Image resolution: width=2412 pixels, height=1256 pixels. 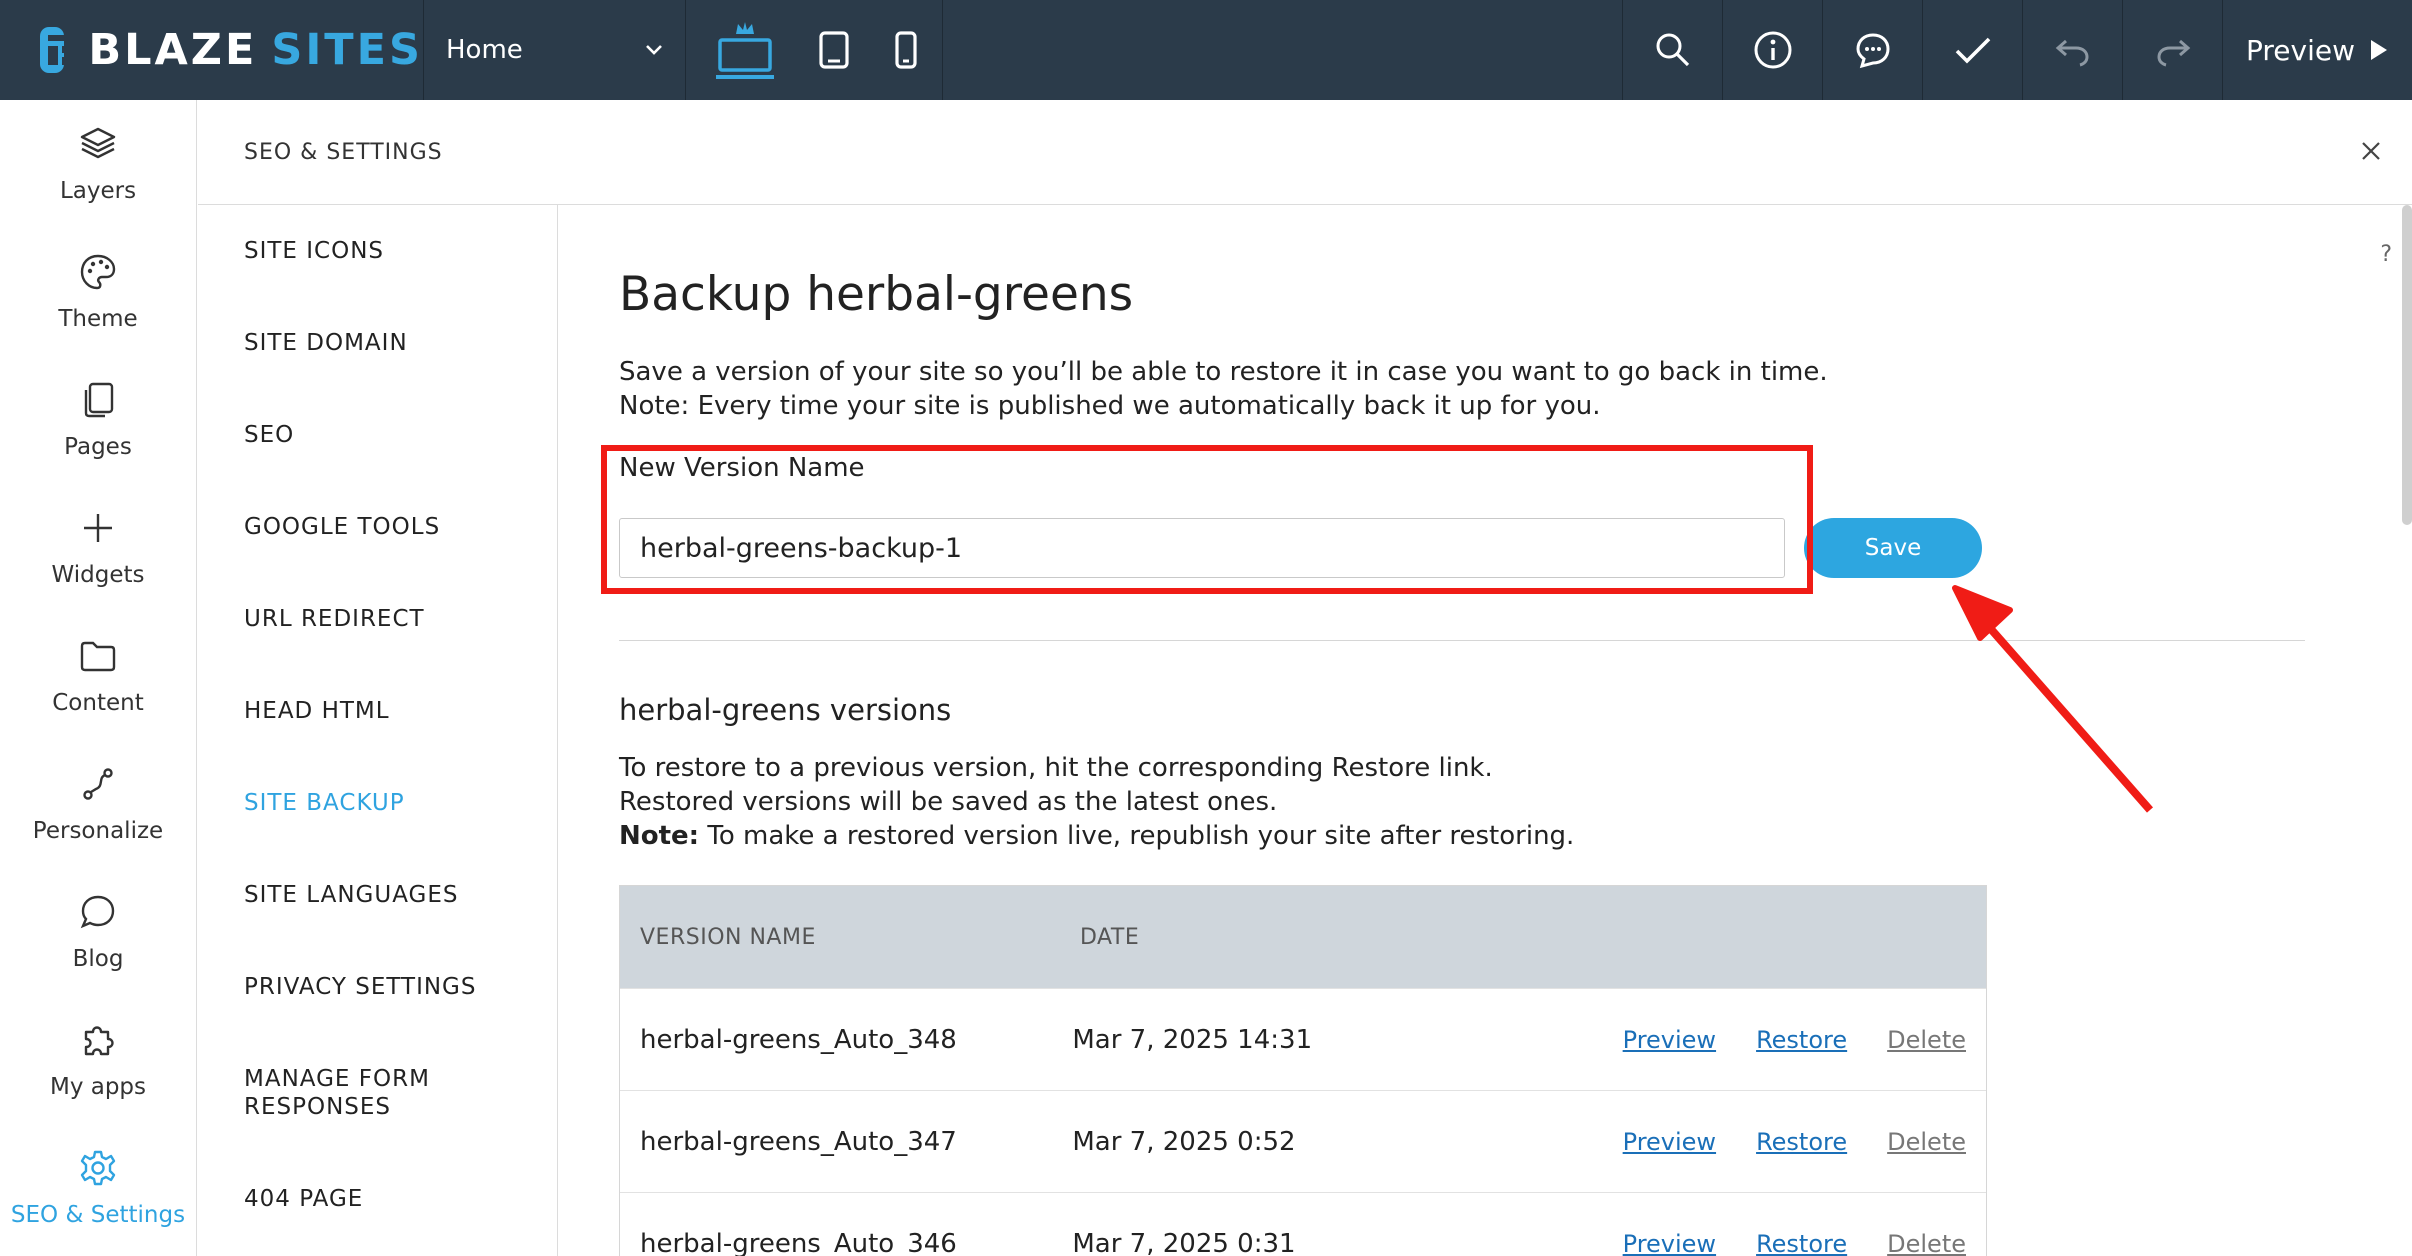 I want to click on desktop-icon, so click(x=745, y=50).